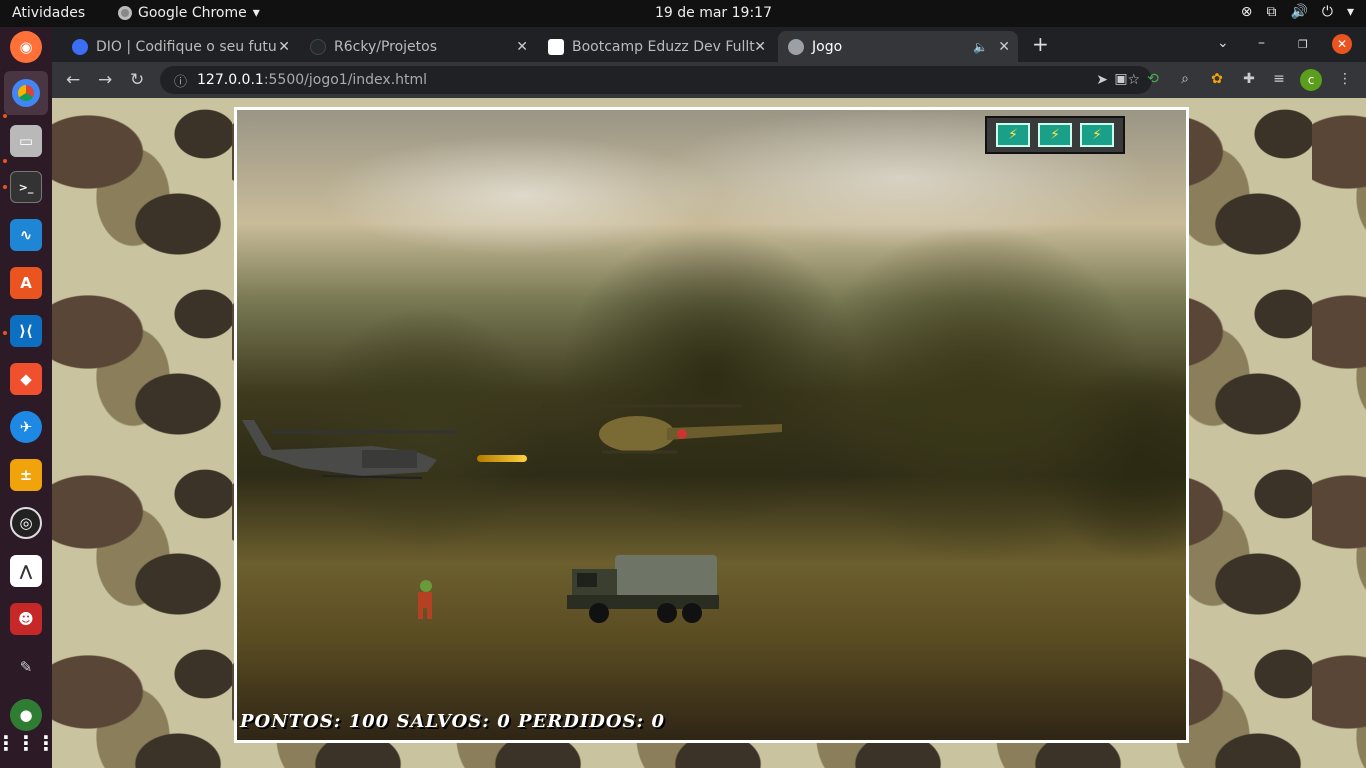 This screenshot has width=1366, height=768. I want to click on tab-trello: Bootcamp Eduzz Dev Fullt ✕, so click(656, 46).